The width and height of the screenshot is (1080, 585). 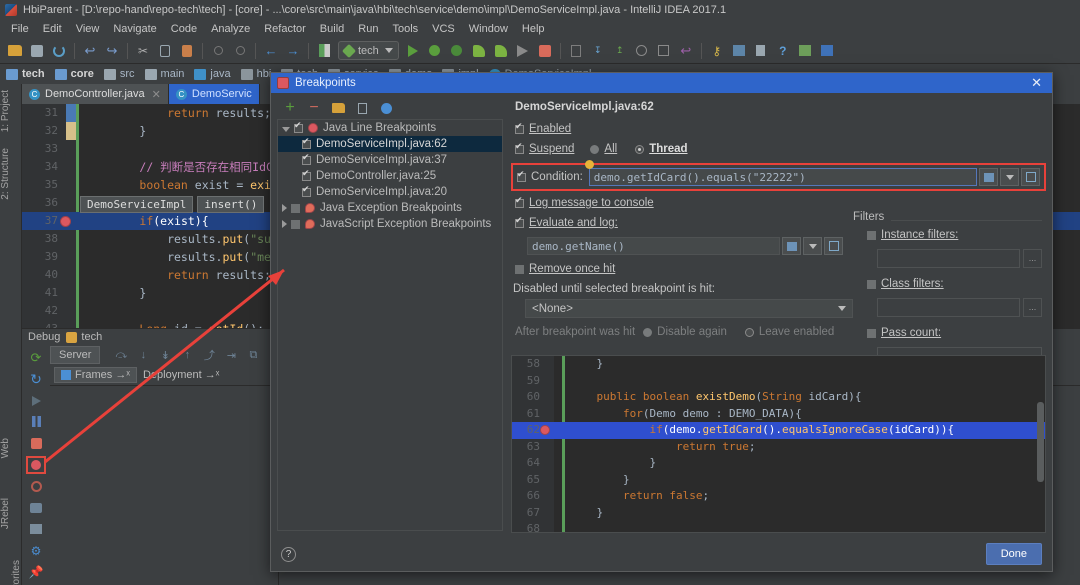 What do you see at coordinates (778, 447) in the screenshot?
I see `preview-line: 63 return true;` at bounding box center [778, 447].